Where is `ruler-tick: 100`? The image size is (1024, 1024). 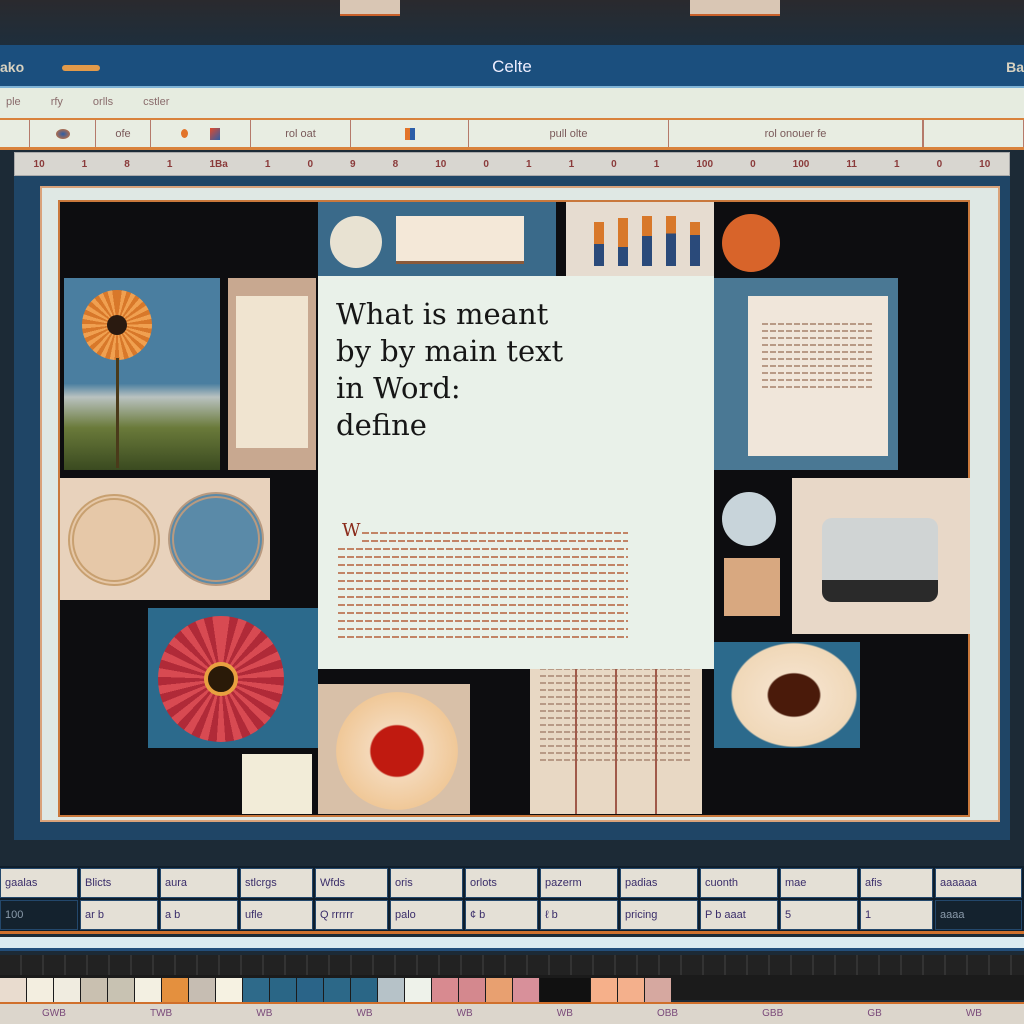 ruler-tick: 100 is located at coordinates (801, 164).